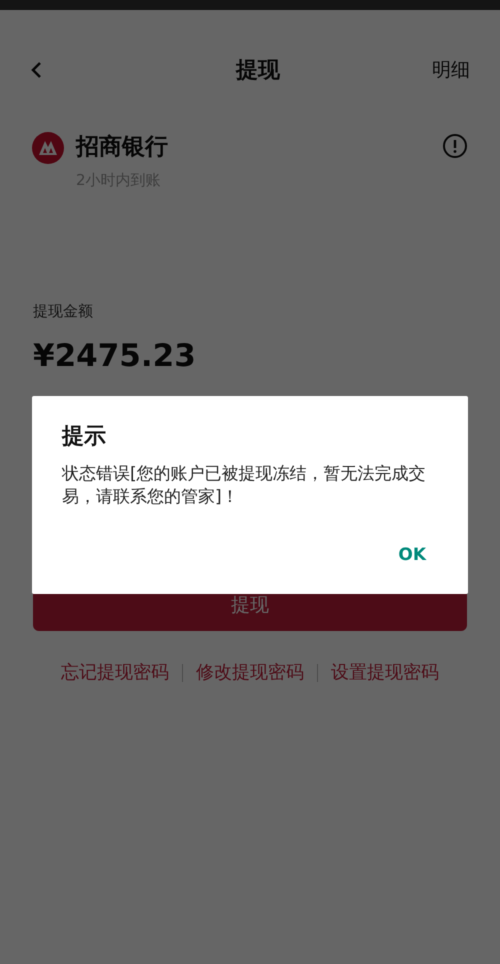 The image size is (500, 964). I want to click on details-link: 明细, so click(451, 70).